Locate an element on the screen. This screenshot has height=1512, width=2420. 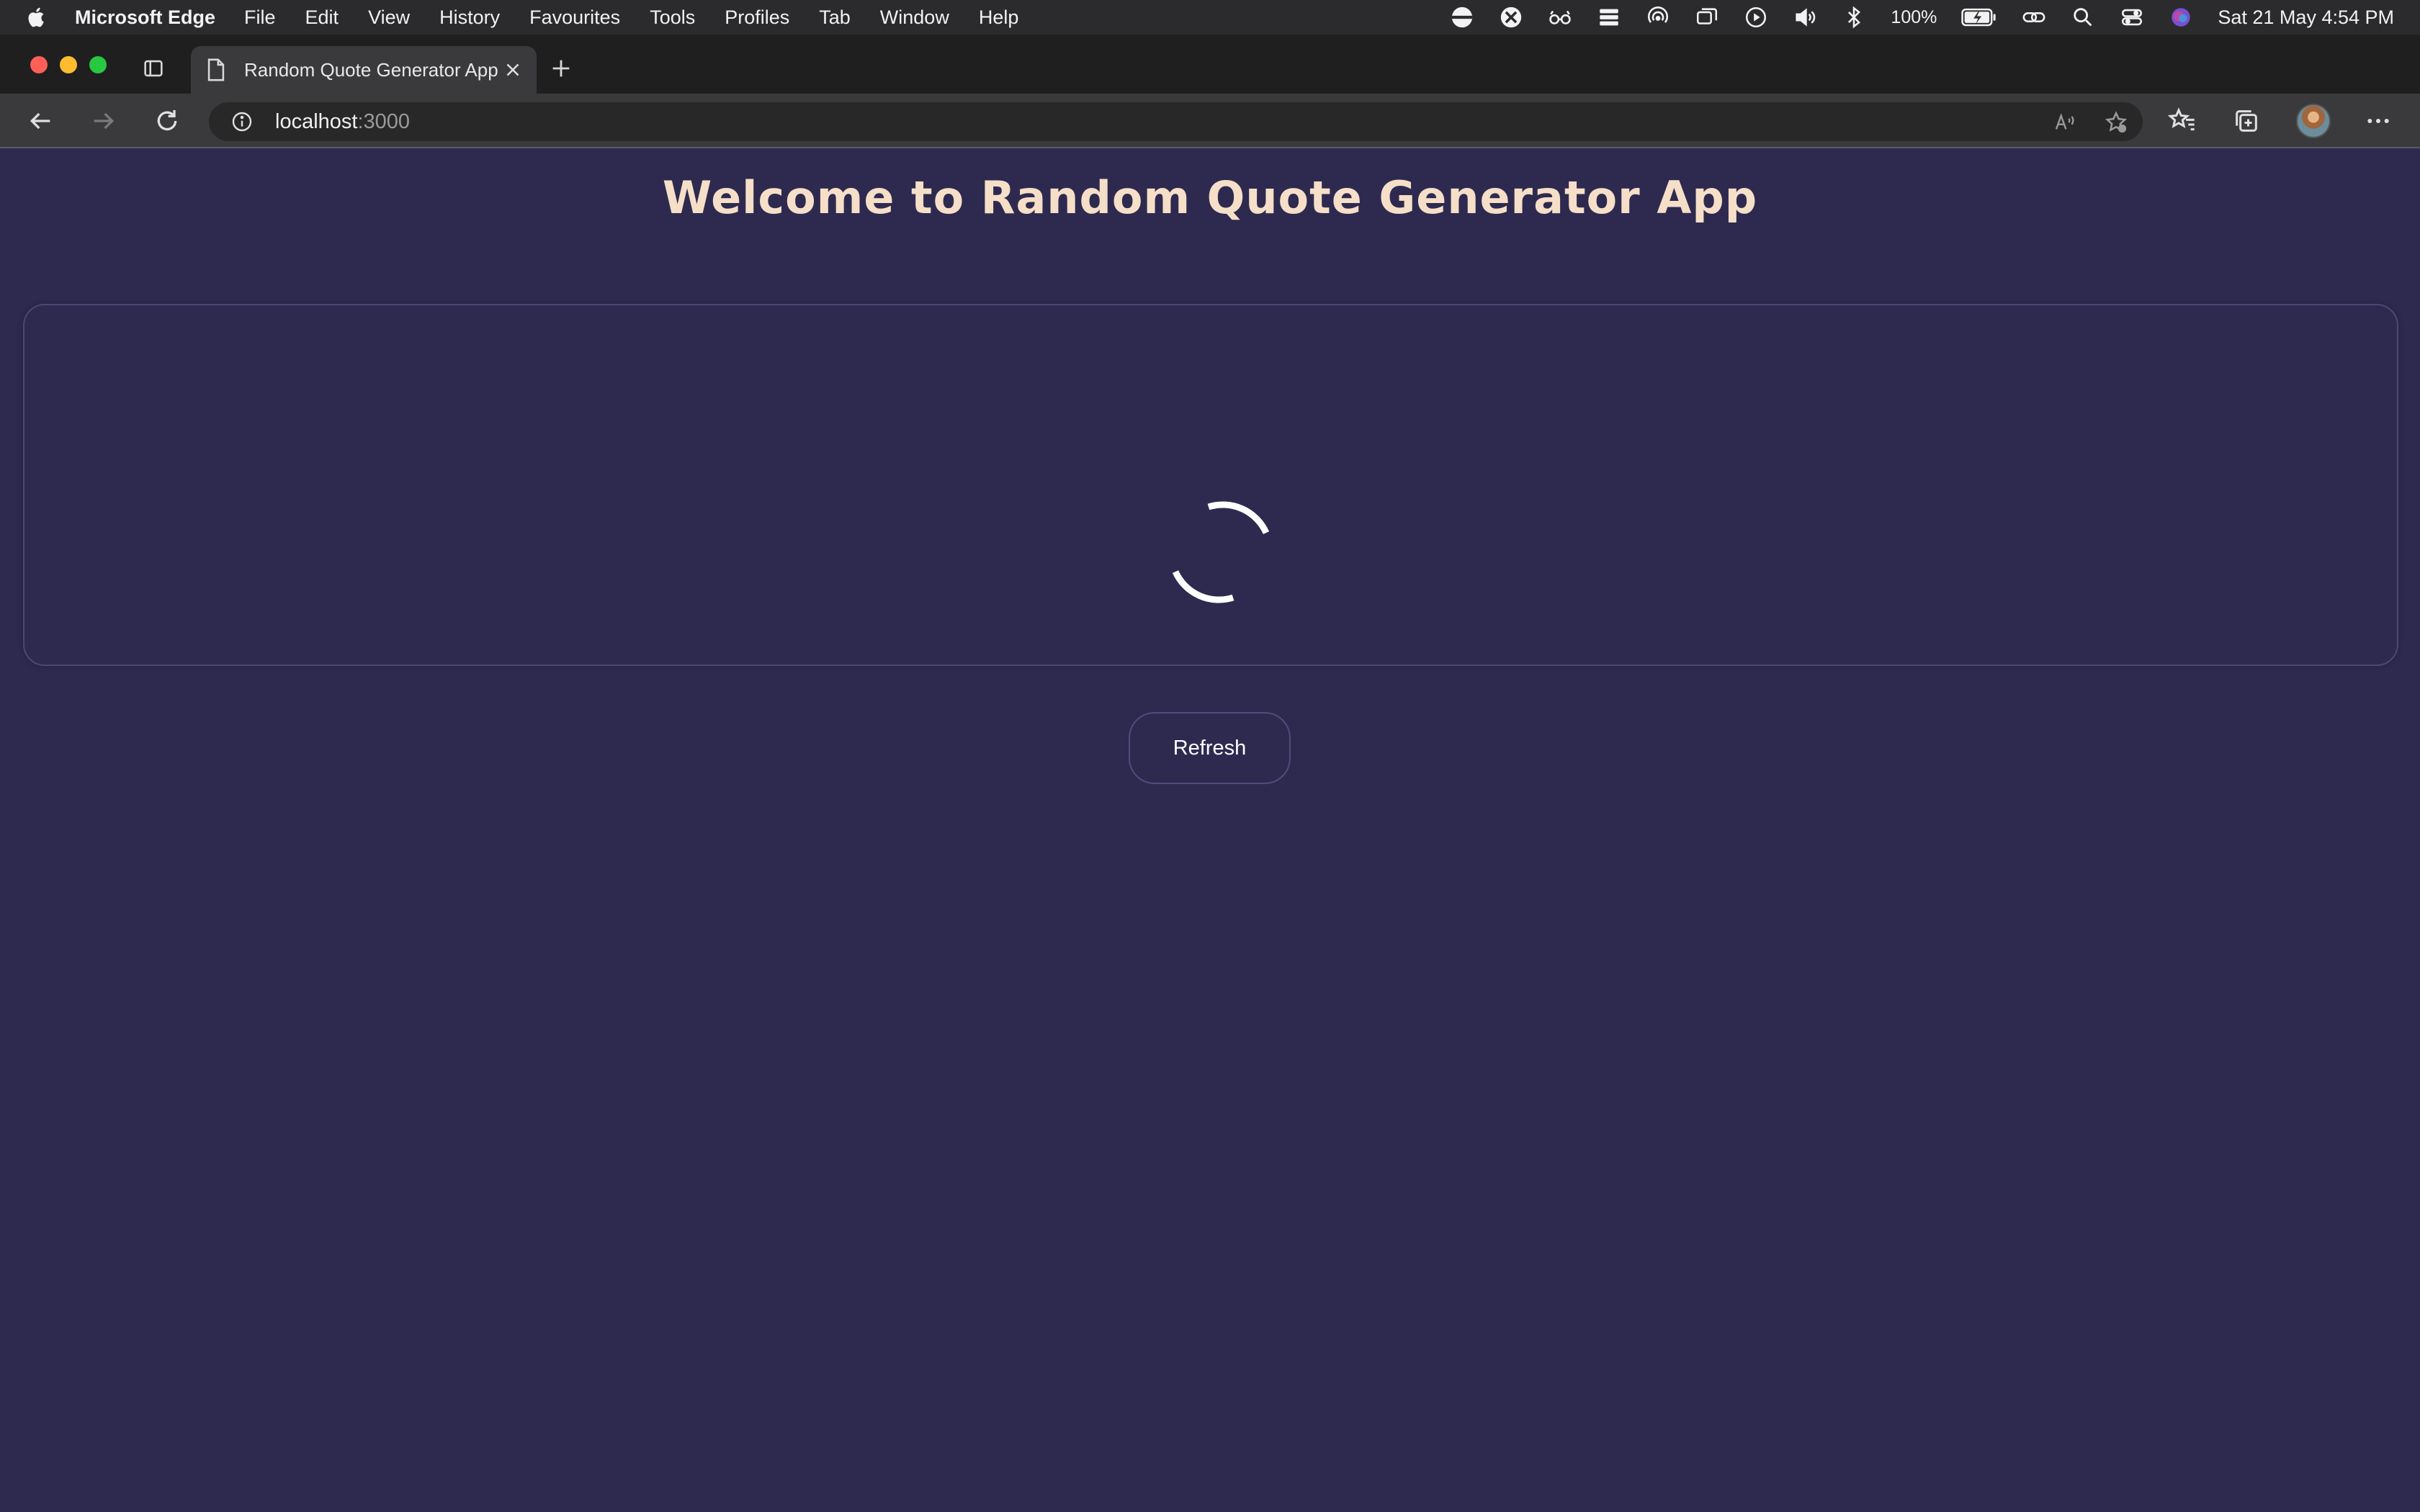
vpn-icon is located at coordinates (1462, 17).